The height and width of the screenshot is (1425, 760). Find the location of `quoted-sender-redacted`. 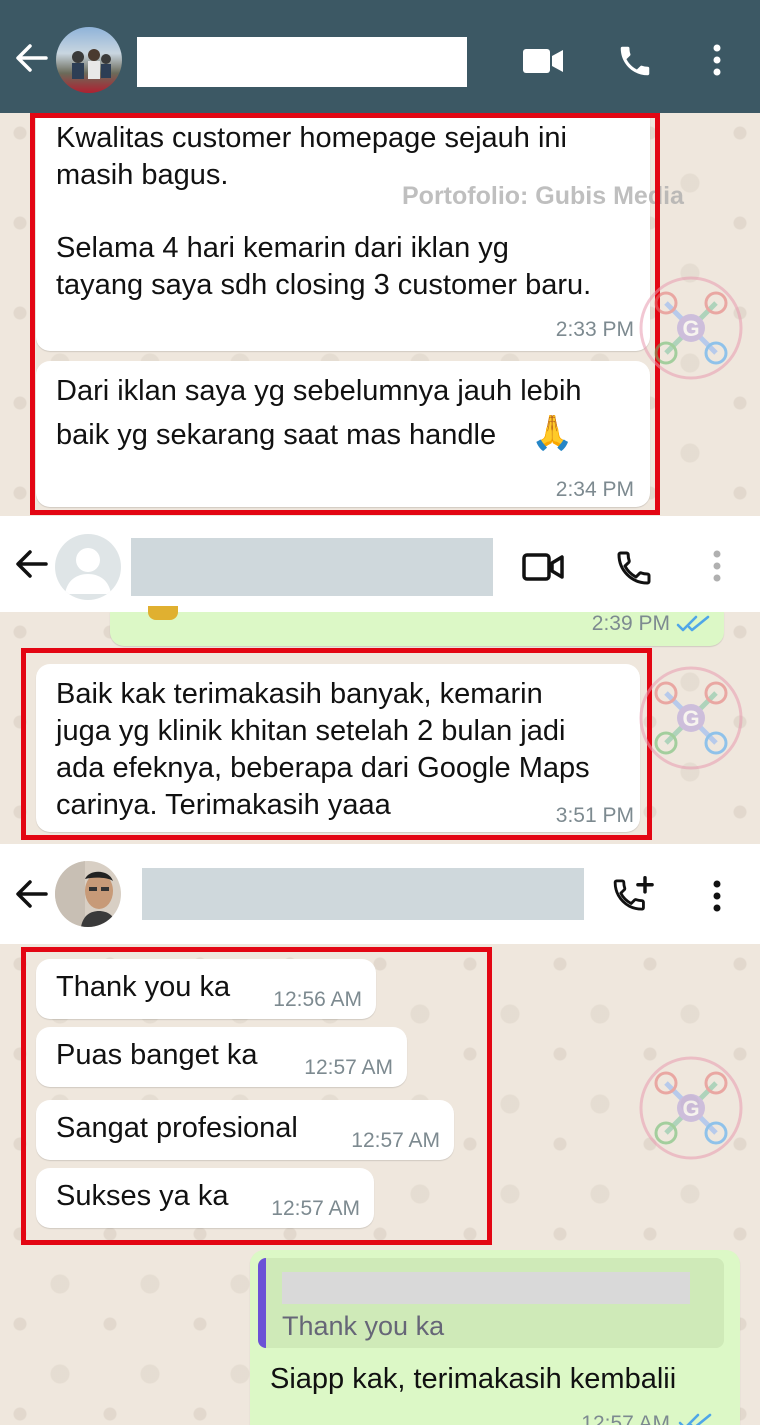

quoted-sender-redacted is located at coordinates (486, 1288).